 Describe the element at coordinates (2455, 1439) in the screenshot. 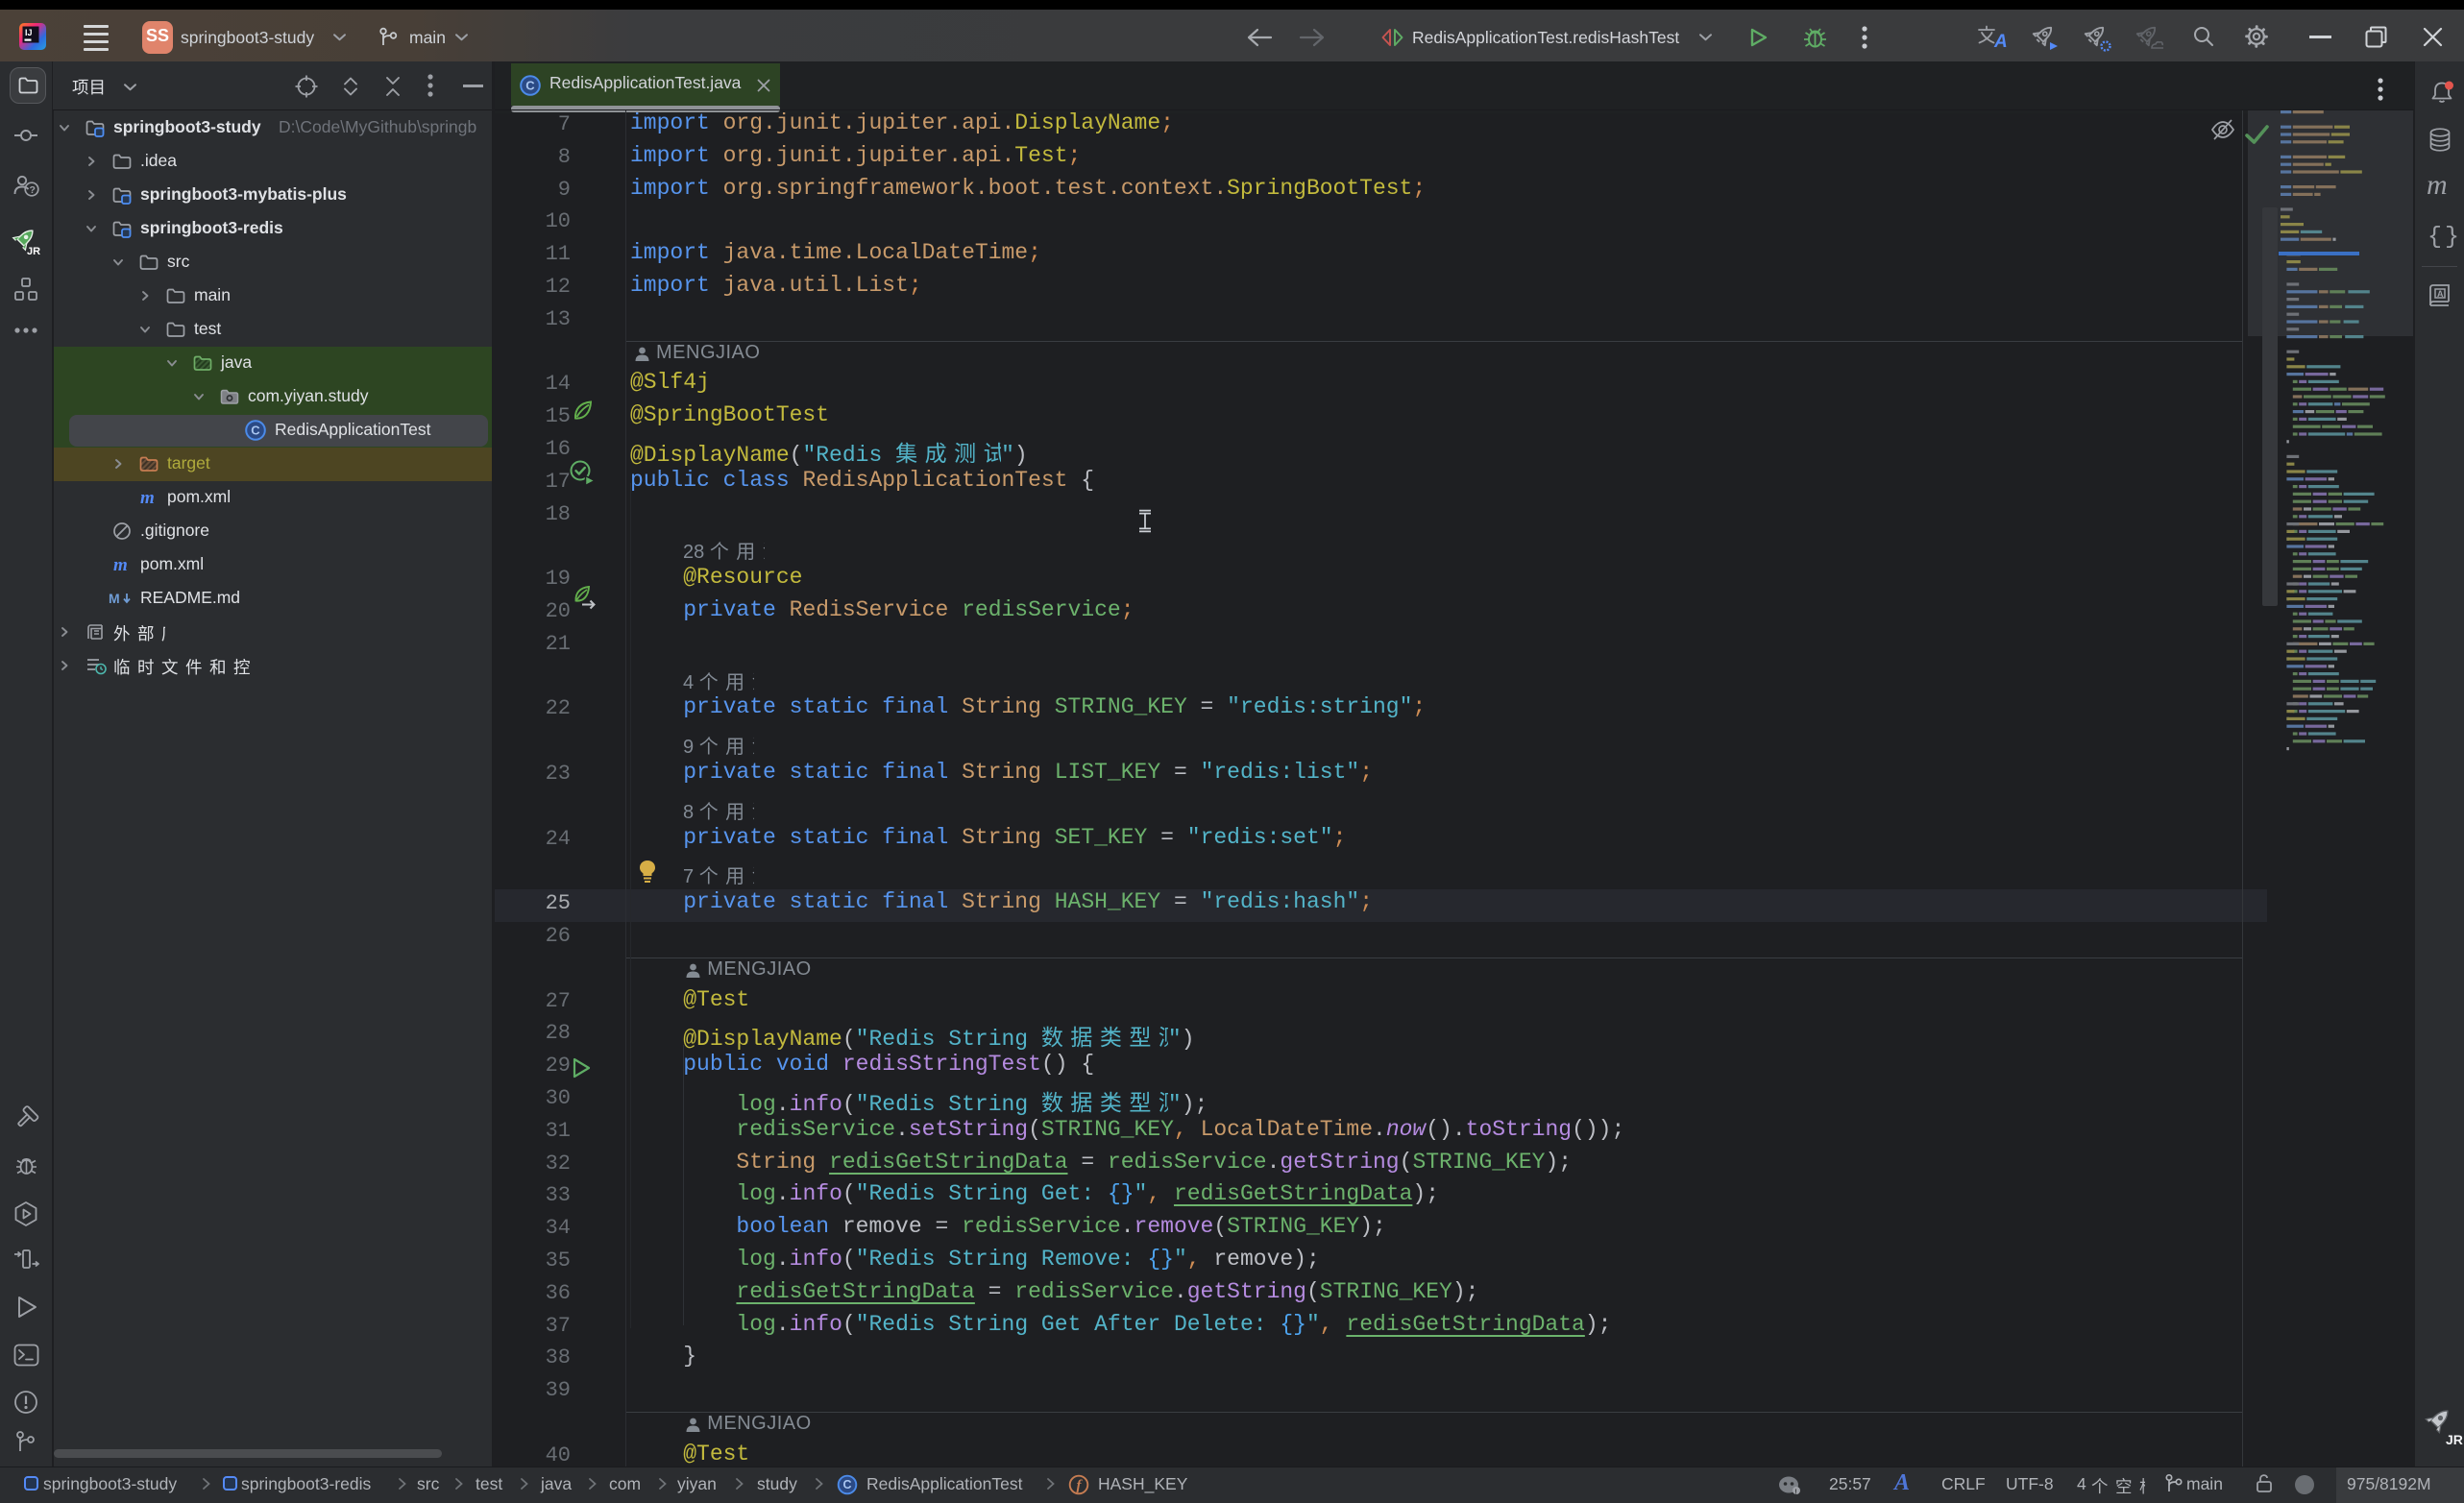

I see `svg-text: JR` at that location.